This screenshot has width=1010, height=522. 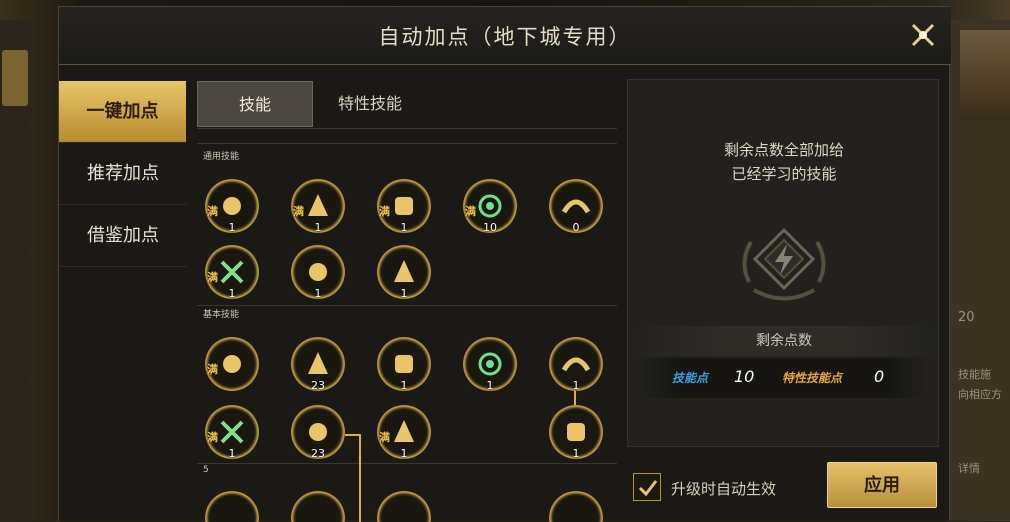 What do you see at coordinates (206, 470) in the screenshot?
I see `section-label-third: 5` at bounding box center [206, 470].